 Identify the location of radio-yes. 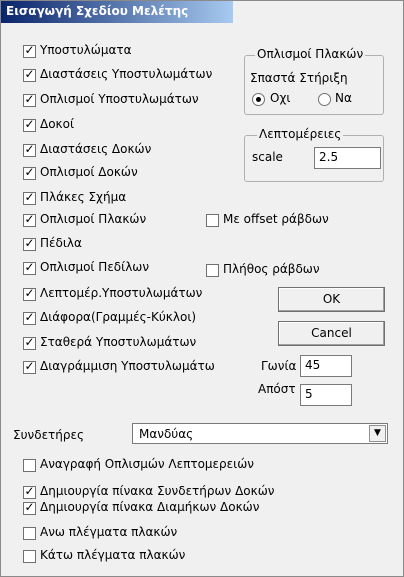
(324, 99).